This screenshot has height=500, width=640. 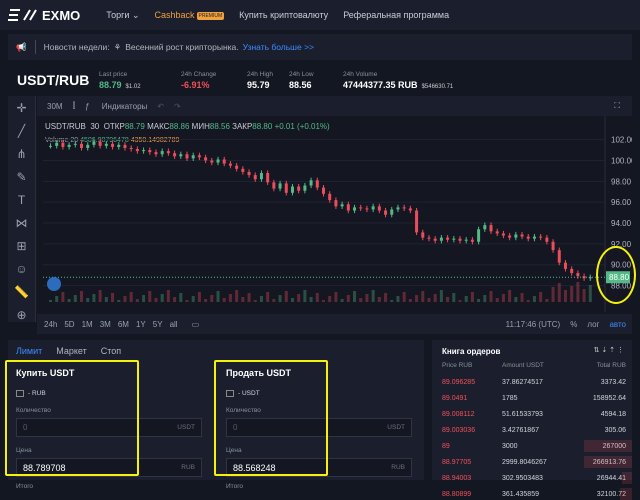 What do you see at coordinates (21, 222) in the screenshot?
I see `pattern-icon: ⋈` at bounding box center [21, 222].